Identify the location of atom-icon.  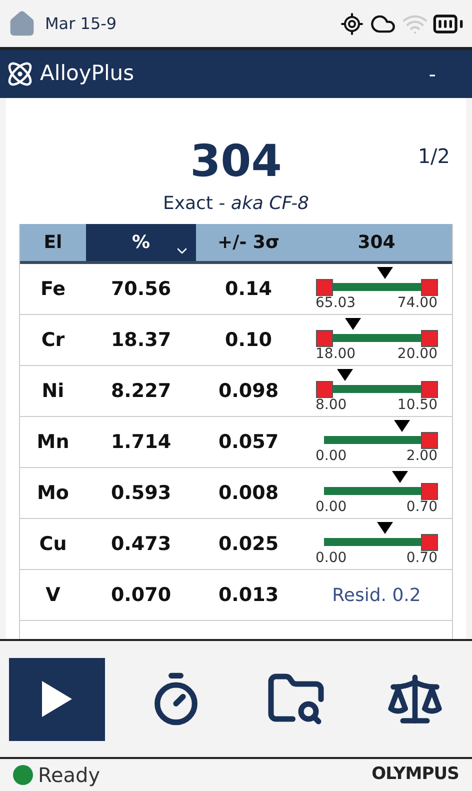
(20, 74).